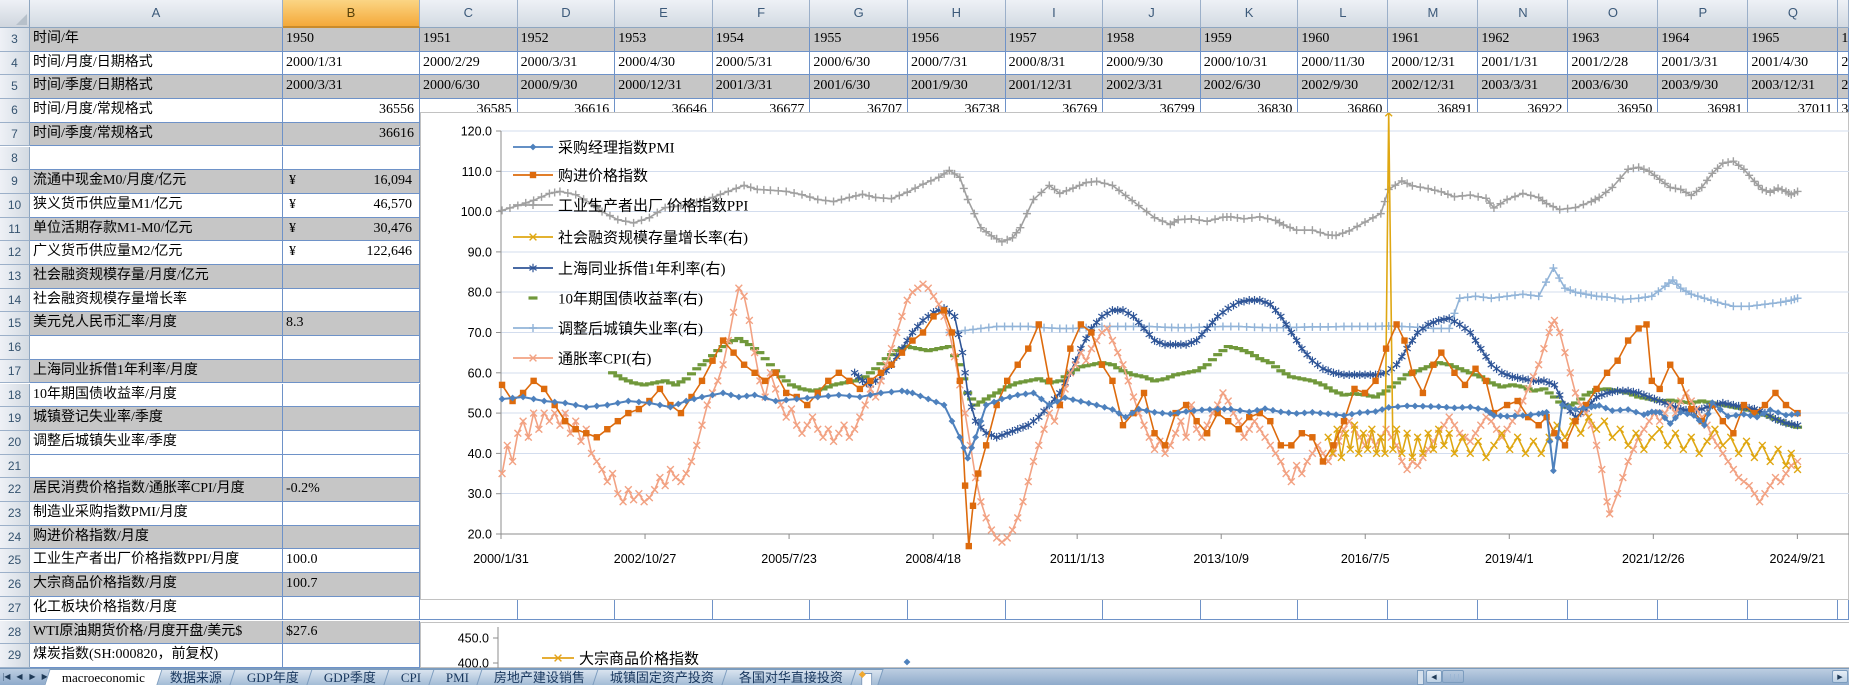 The image size is (1849, 685). I want to click on column-header-K: K, so click(1249, 14).